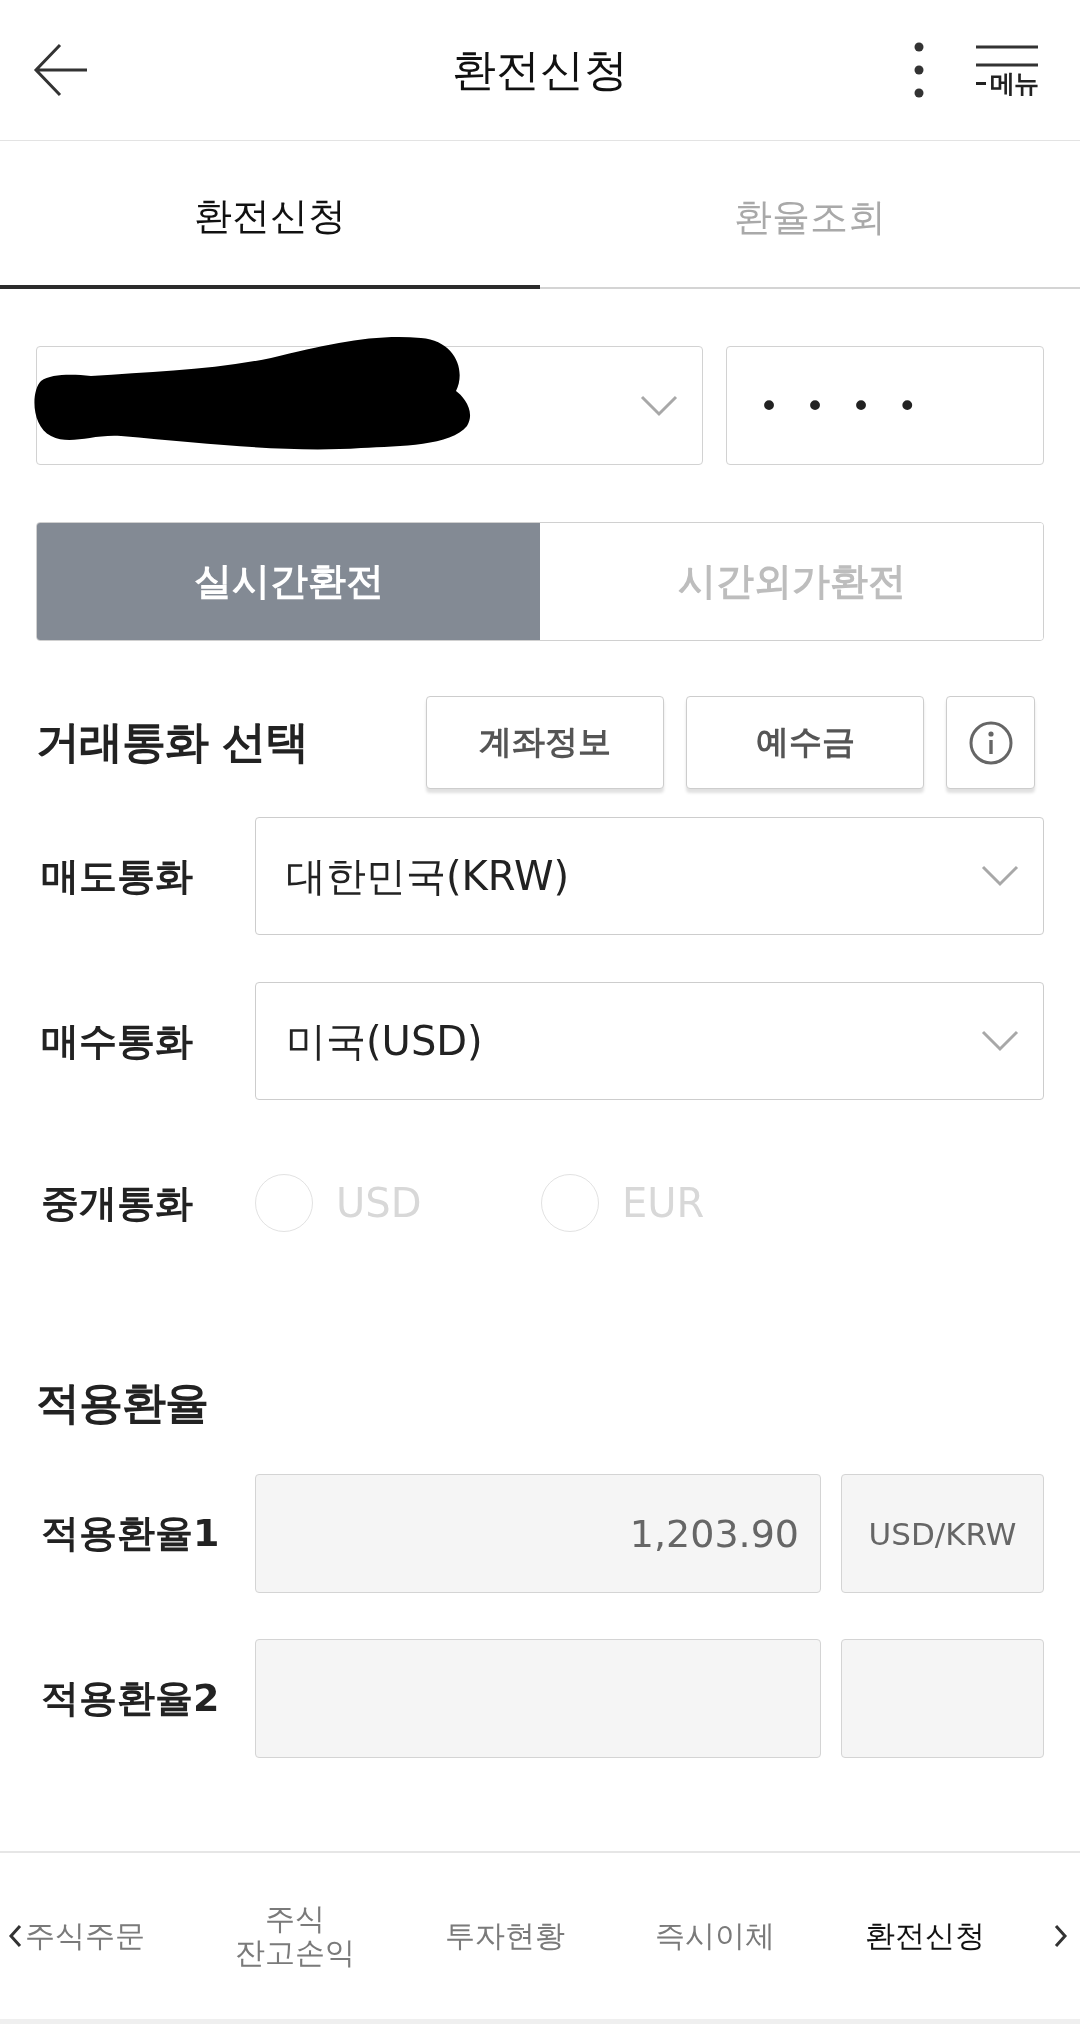 The width and height of the screenshot is (1080, 2024). What do you see at coordinates (116, 1041) in the screenshot?
I see `field-label: 매수통화` at bounding box center [116, 1041].